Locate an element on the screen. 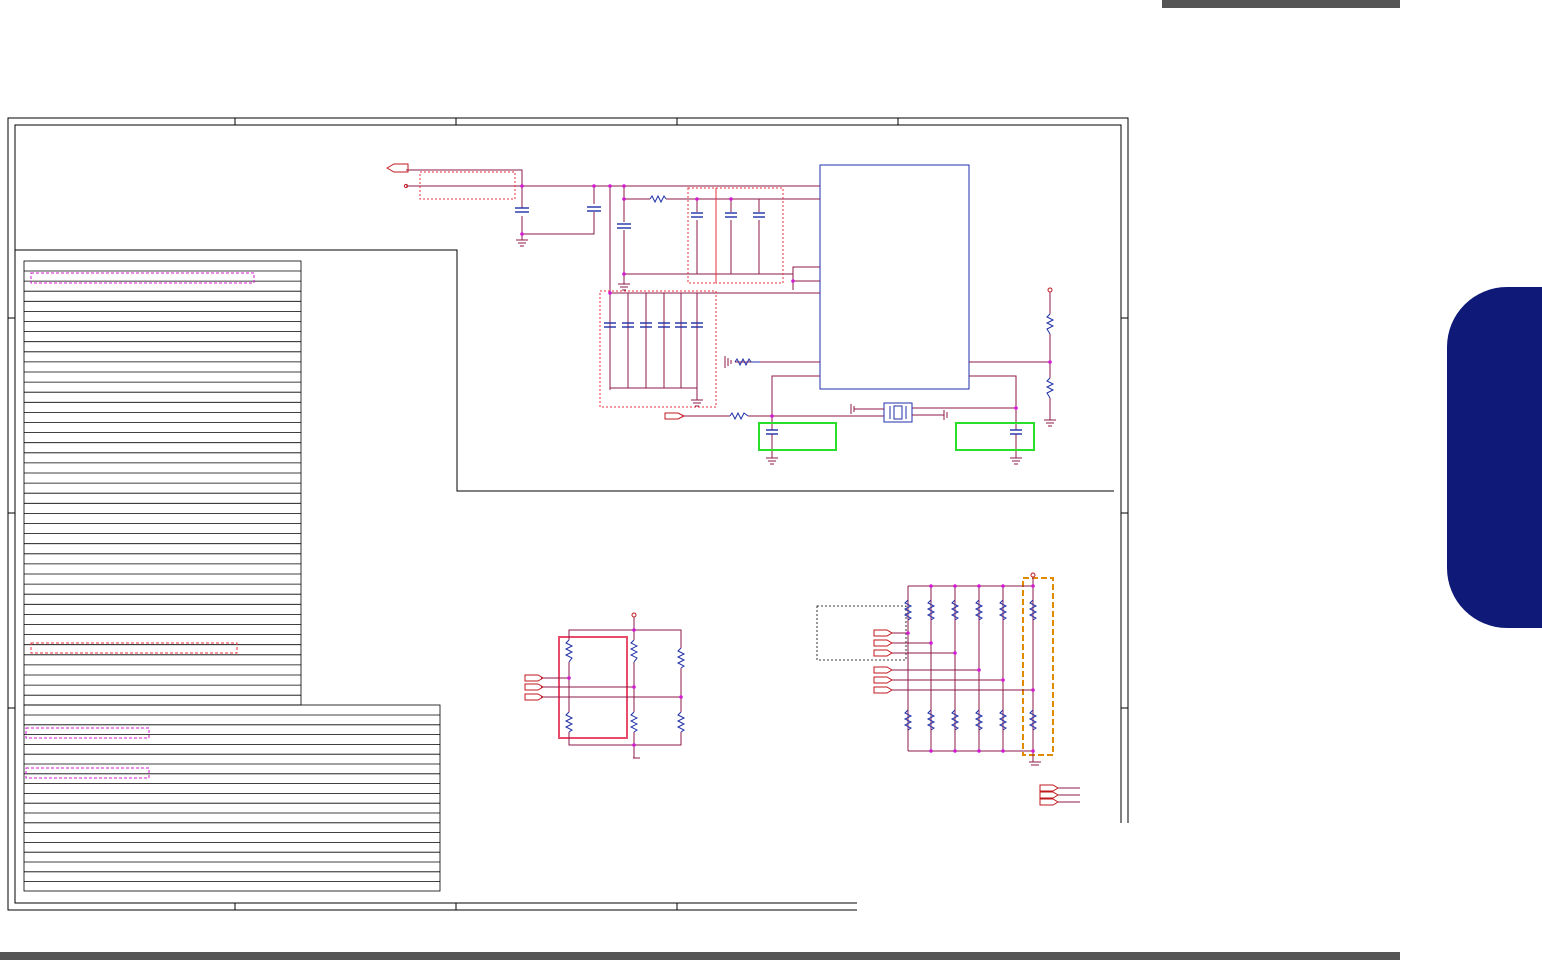  net-ports-b is located at coordinates (966, 717).